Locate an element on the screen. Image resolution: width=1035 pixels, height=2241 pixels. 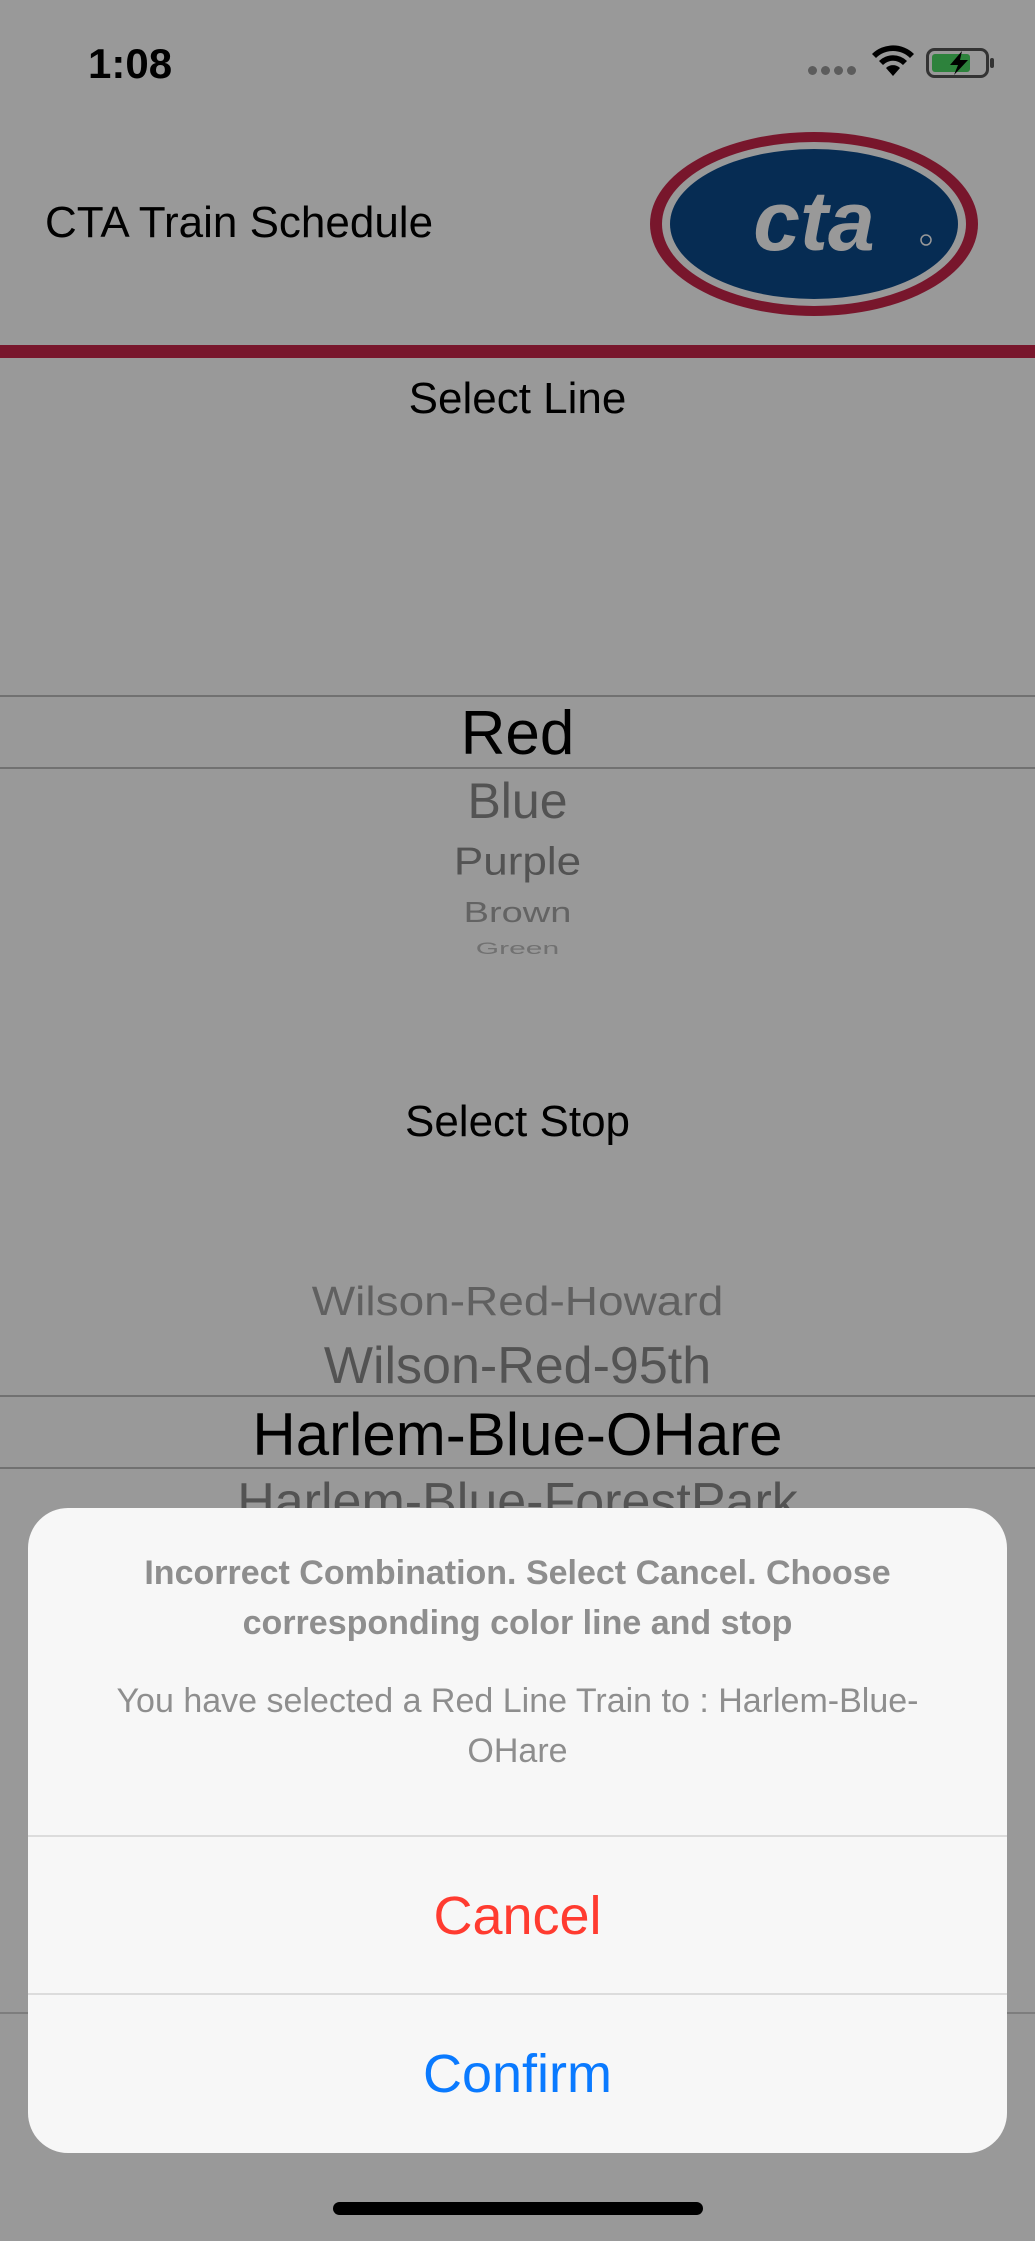
home-indicator is located at coordinates (518, 2208).